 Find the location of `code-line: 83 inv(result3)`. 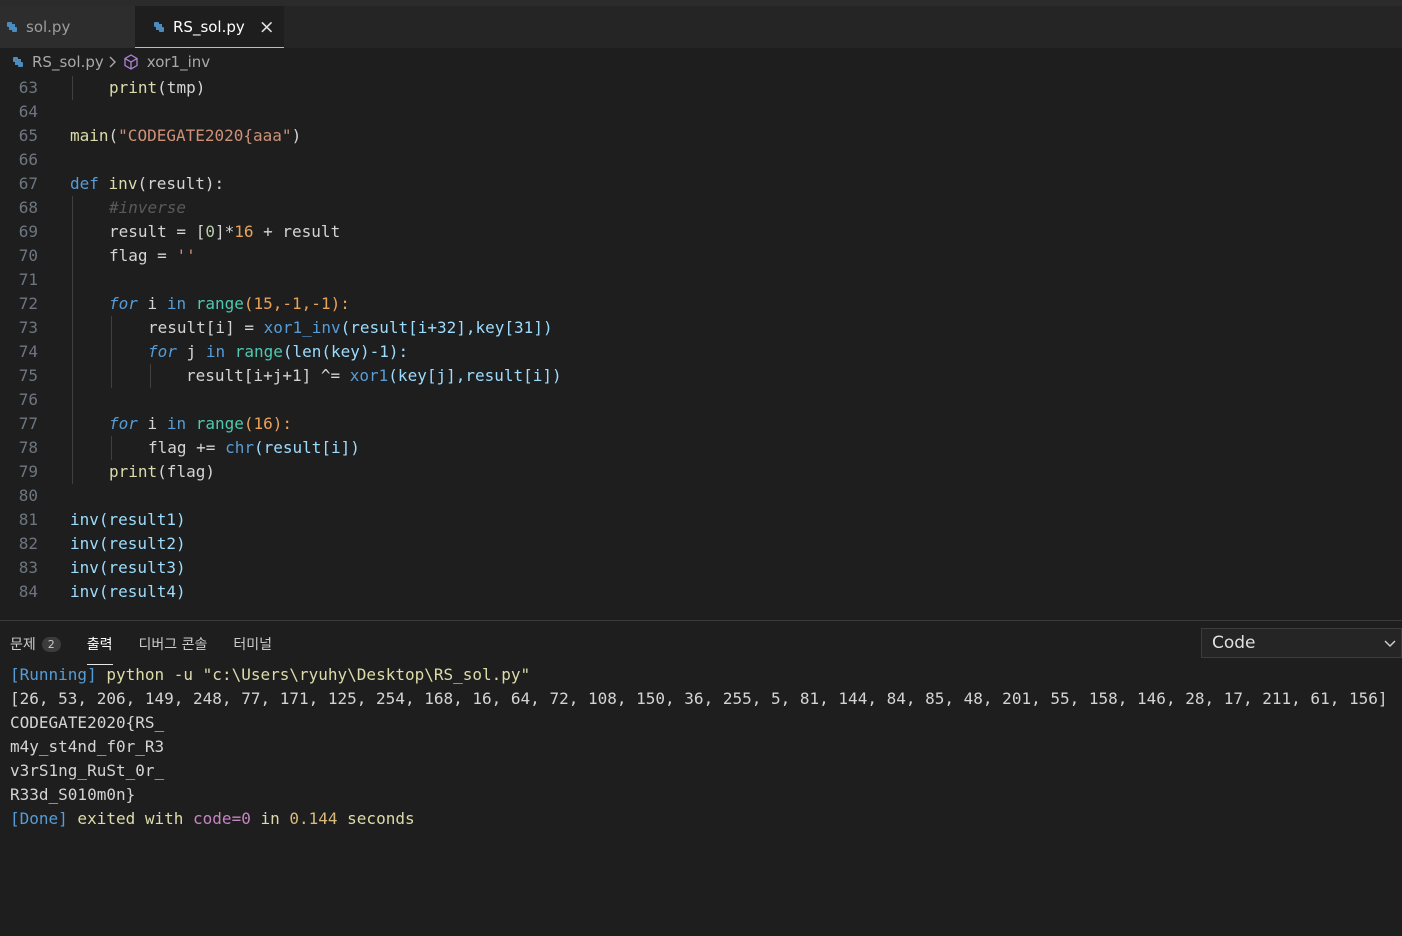

code-line: 83 inv(result3) is located at coordinates (701, 568).